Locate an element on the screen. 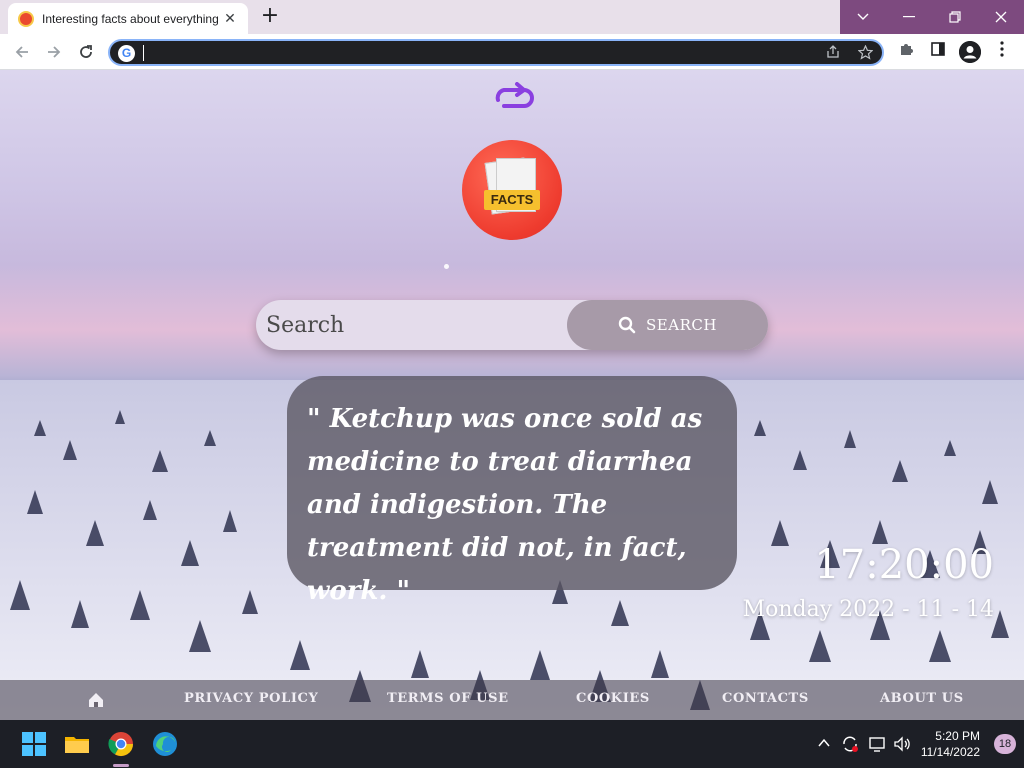 This screenshot has width=1024, height=768. active-app-indicator is located at coordinates (121, 765).